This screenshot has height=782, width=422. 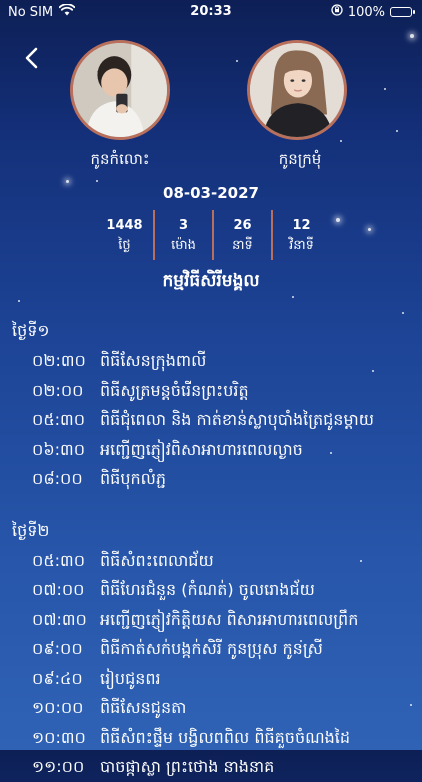 I want to click on countdown-unit: នាទី, so click(x=242, y=245).